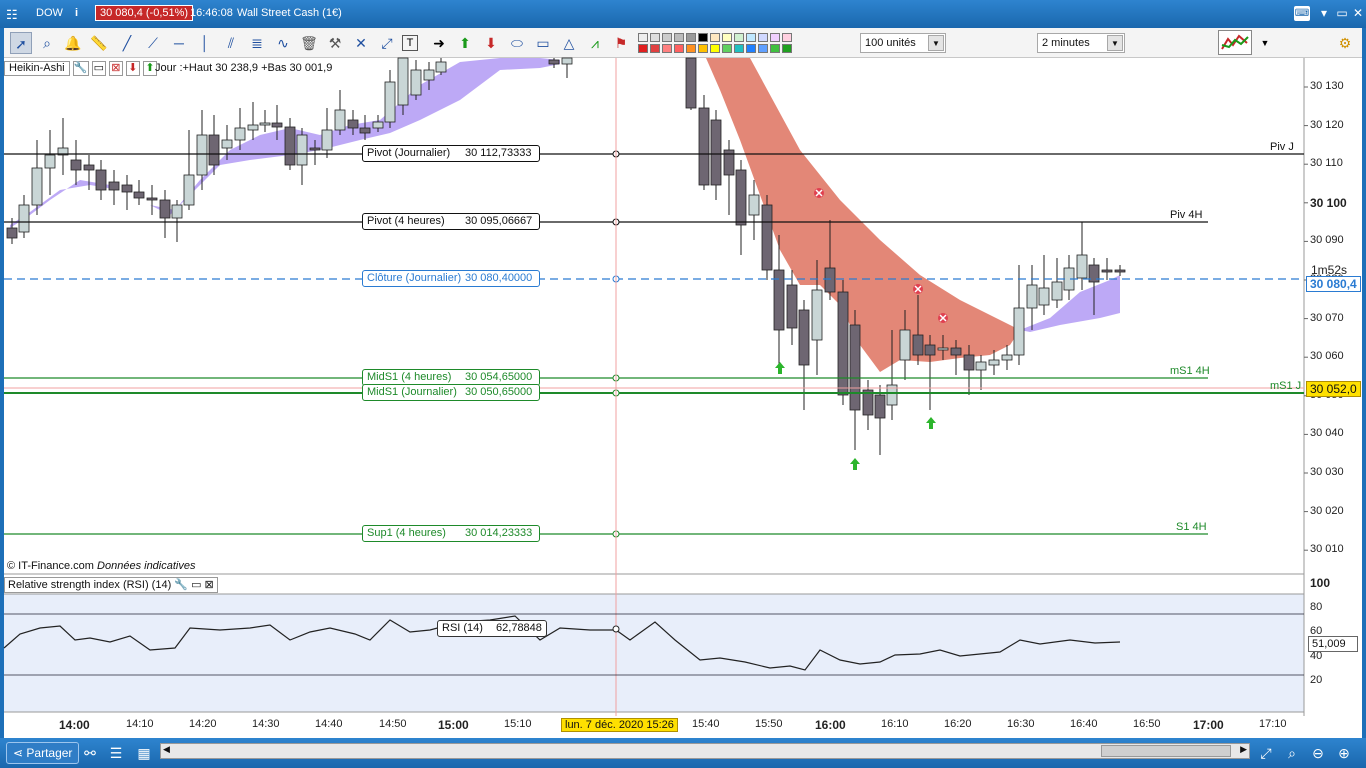 The height and width of the screenshot is (768, 1366). I want to click on level-tag: Piv J, so click(1282, 147).